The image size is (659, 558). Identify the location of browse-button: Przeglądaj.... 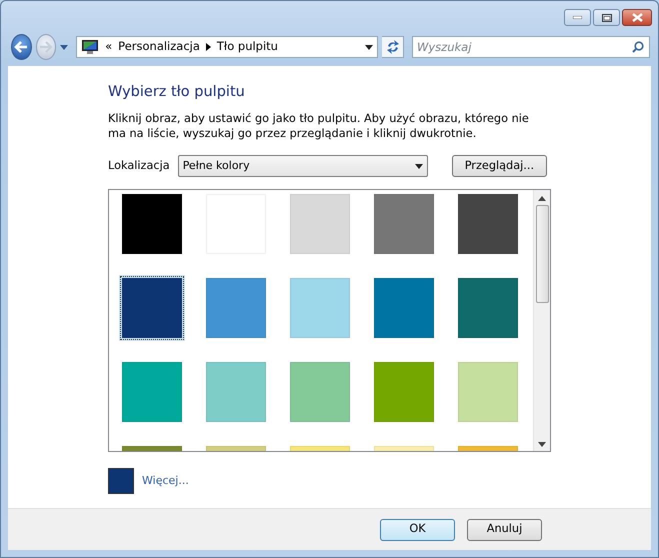
(500, 166).